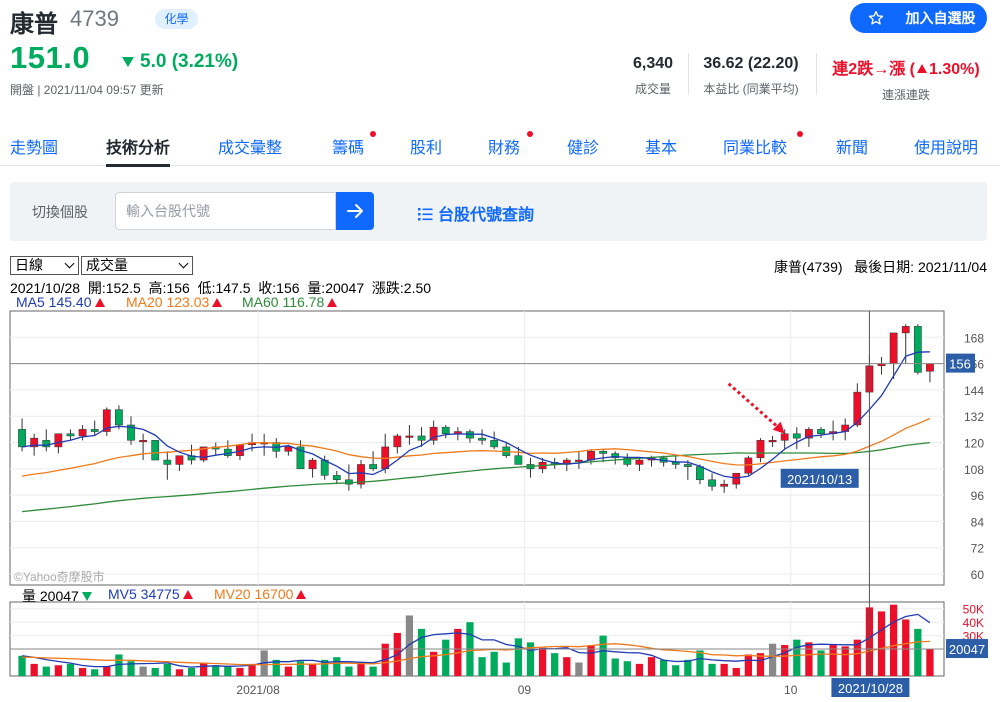 The width and height of the screenshot is (1000, 702). What do you see at coordinates (583, 146) in the screenshot?
I see `tab-health: 健診` at bounding box center [583, 146].